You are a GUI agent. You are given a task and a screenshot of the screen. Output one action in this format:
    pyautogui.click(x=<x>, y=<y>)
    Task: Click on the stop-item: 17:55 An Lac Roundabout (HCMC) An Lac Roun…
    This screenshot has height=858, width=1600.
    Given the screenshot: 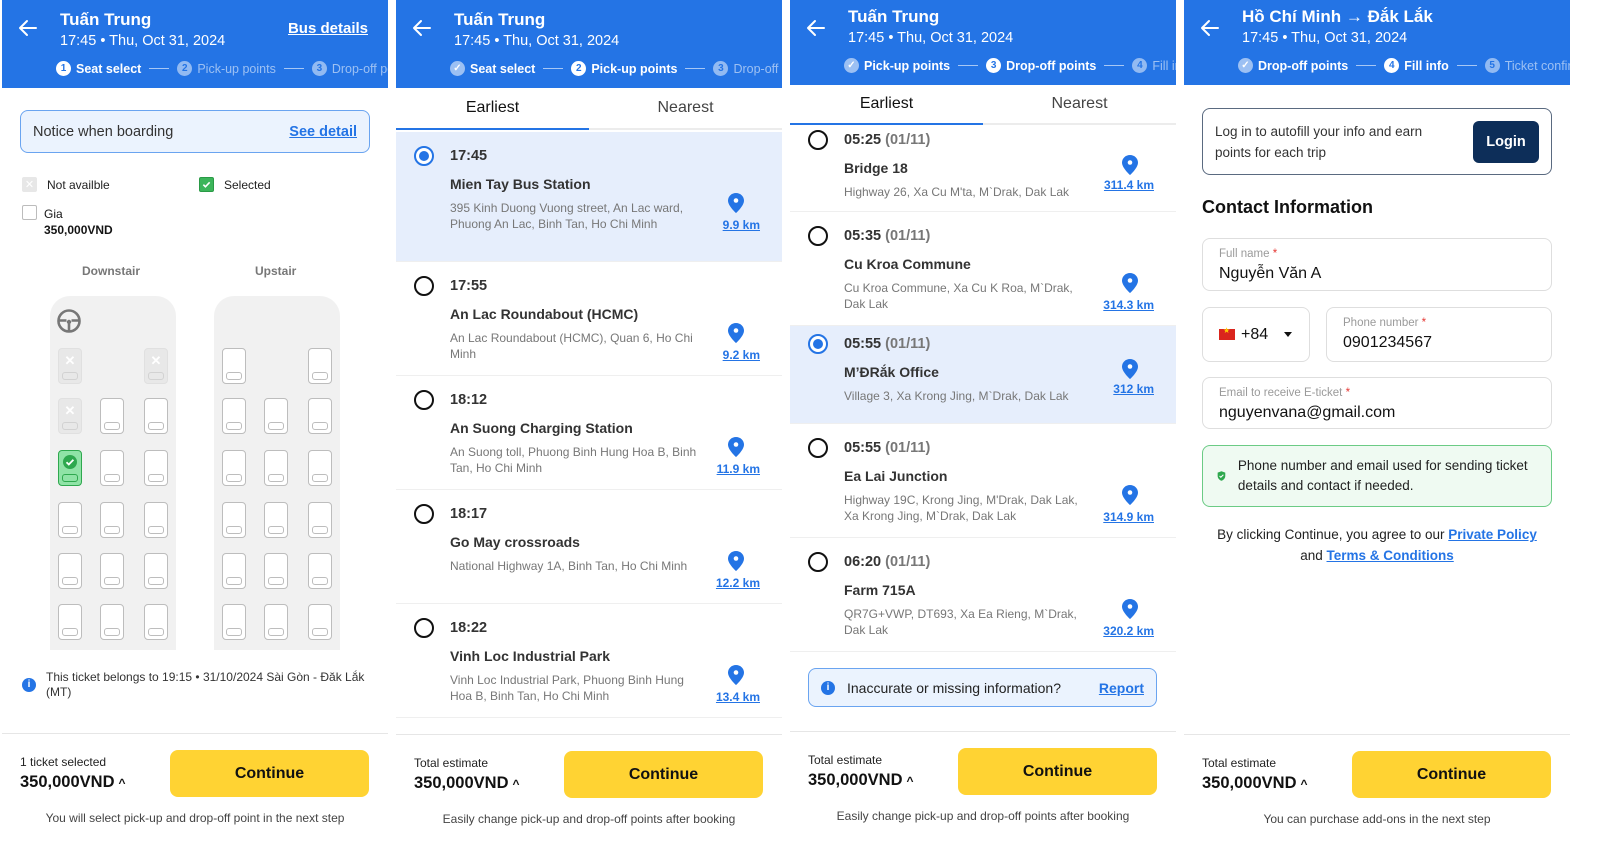 What is the action you would take?
    pyautogui.click(x=589, y=319)
    